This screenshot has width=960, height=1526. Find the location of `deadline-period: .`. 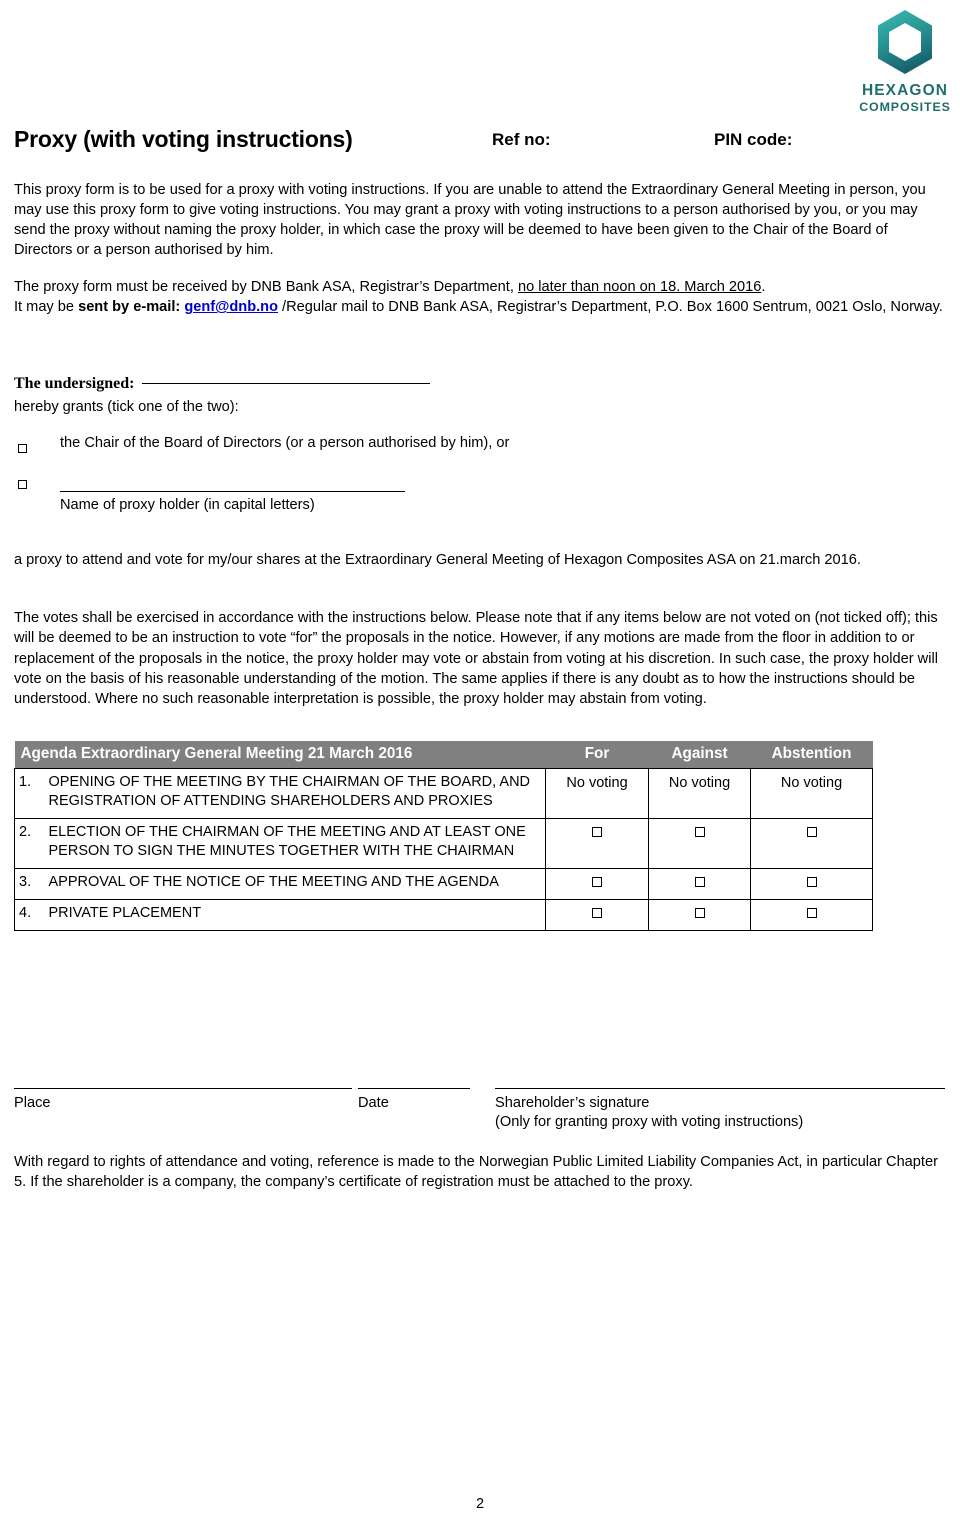

deadline-period: . is located at coordinates (763, 287).